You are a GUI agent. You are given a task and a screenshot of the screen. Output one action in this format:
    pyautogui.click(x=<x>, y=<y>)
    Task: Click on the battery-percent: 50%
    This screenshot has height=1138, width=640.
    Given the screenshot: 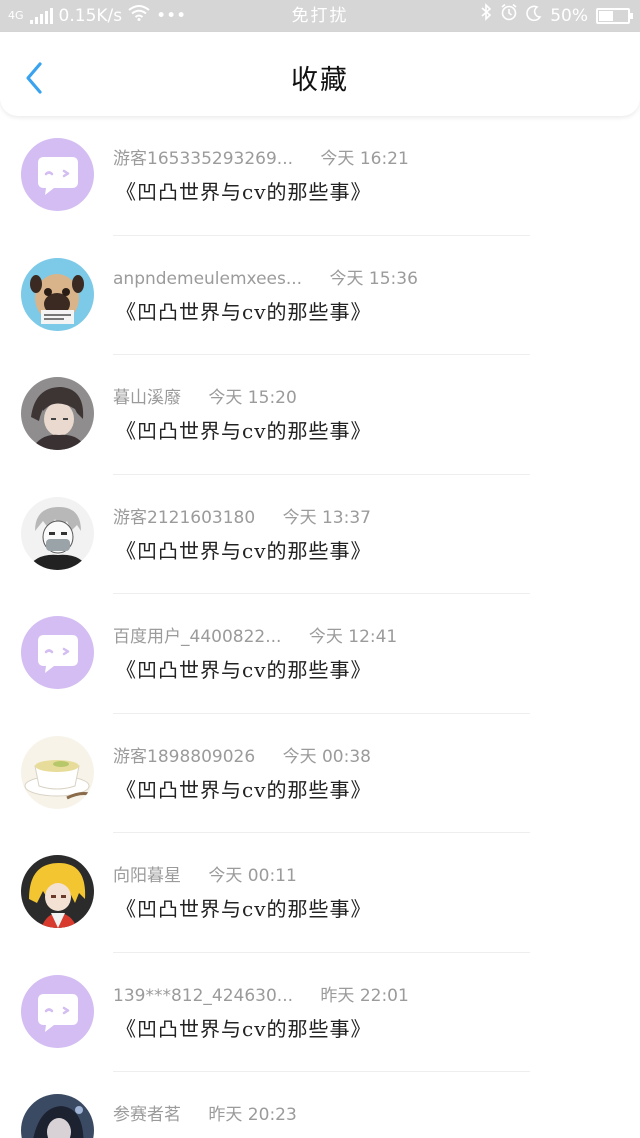 What is the action you would take?
    pyautogui.click(x=569, y=16)
    